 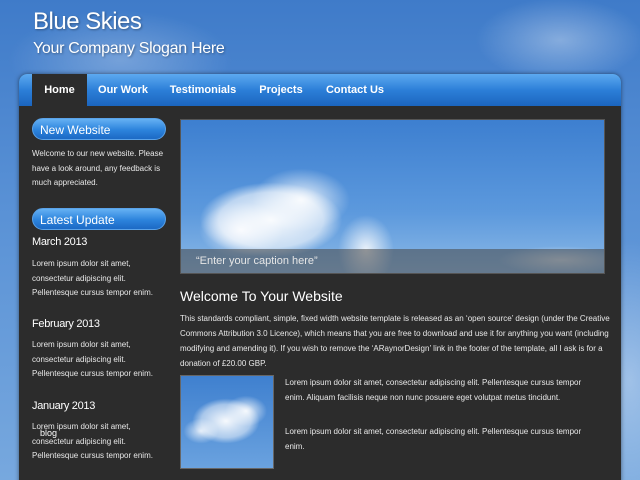 What do you see at coordinates (64, 406) in the screenshot?
I see `post-date: January 2013` at bounding box center [64, 406].